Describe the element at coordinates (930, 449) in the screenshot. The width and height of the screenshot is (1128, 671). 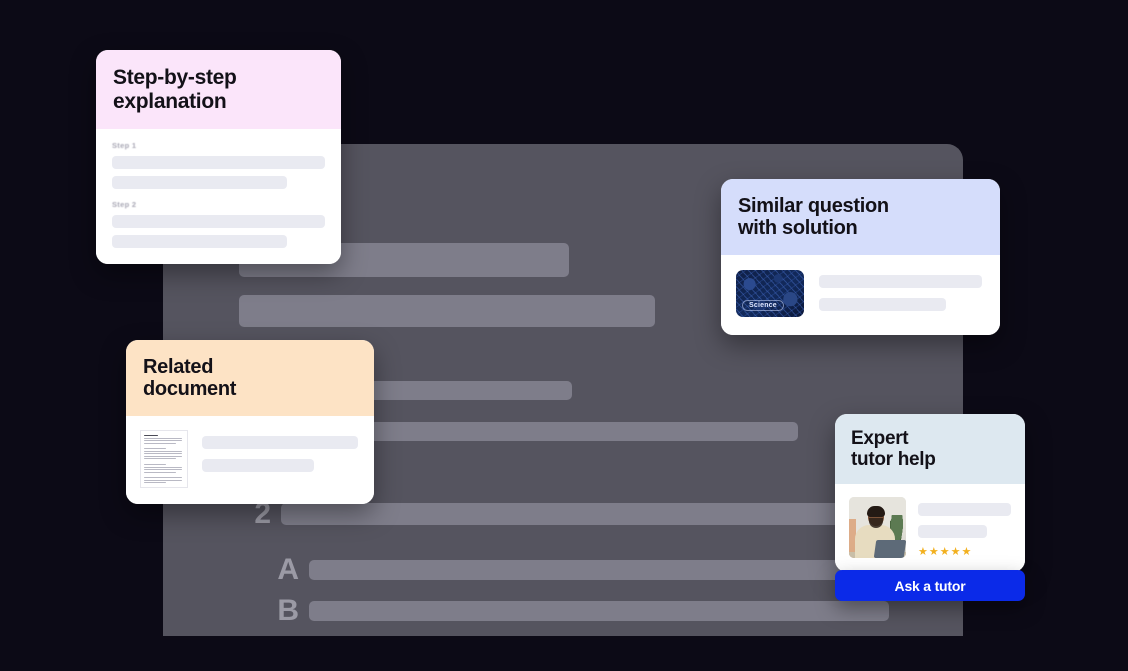
I see `card-expert-title: Expert tutor help` at that location.